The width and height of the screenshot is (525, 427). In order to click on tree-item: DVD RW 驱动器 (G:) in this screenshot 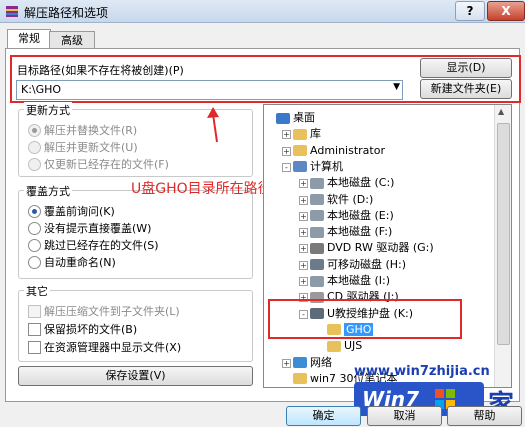, I will do `click(372, 248)`.